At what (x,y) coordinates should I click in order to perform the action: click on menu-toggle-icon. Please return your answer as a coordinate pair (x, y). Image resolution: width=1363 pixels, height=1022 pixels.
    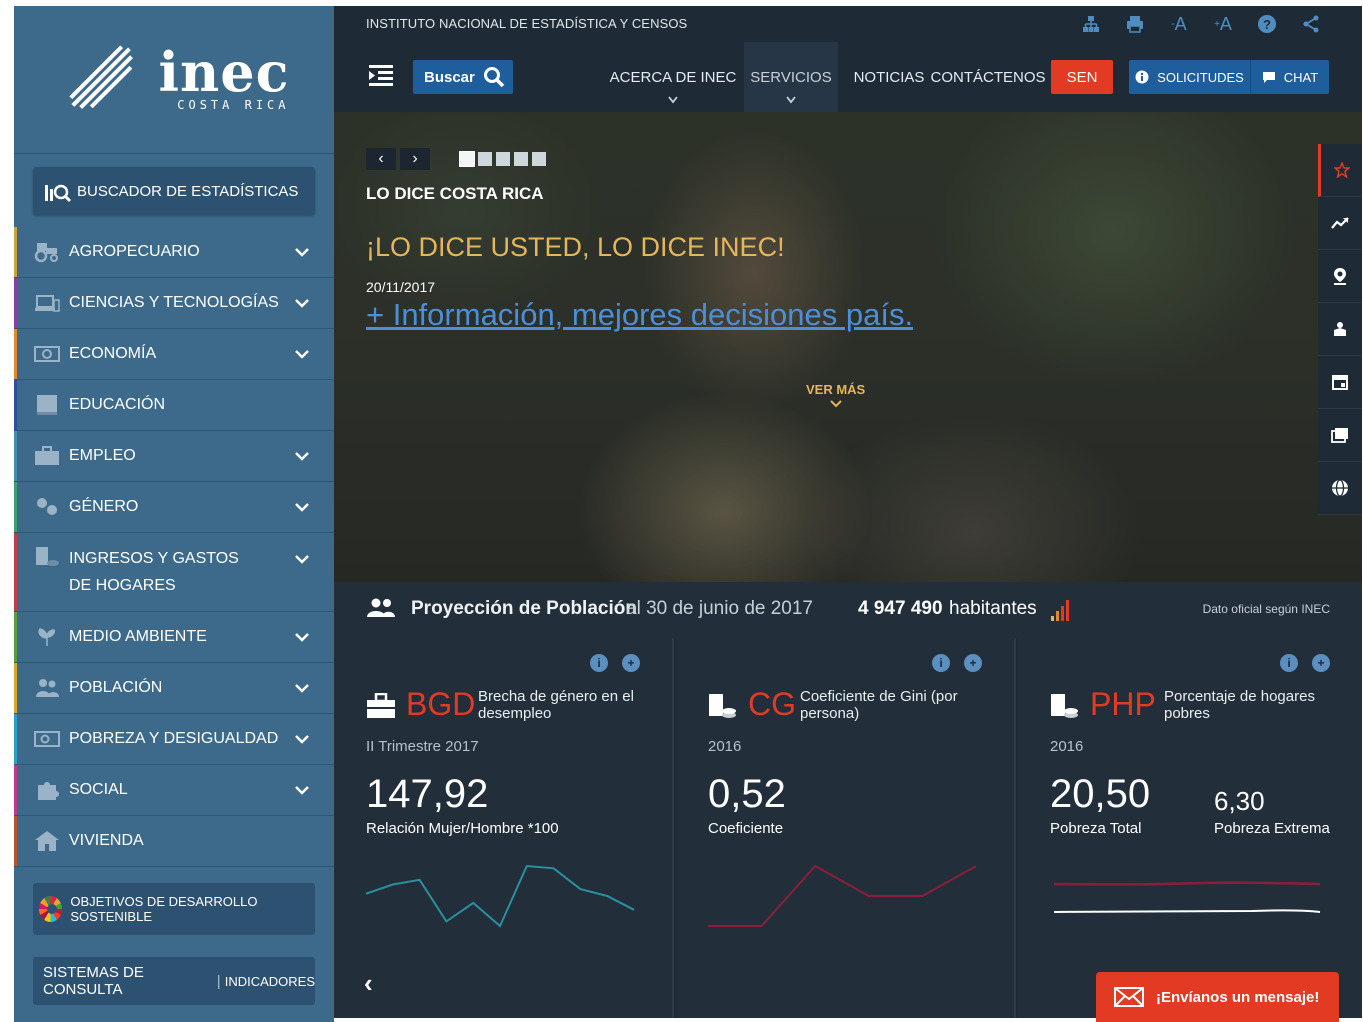
    Looking at the image, I should click on (381, 75).